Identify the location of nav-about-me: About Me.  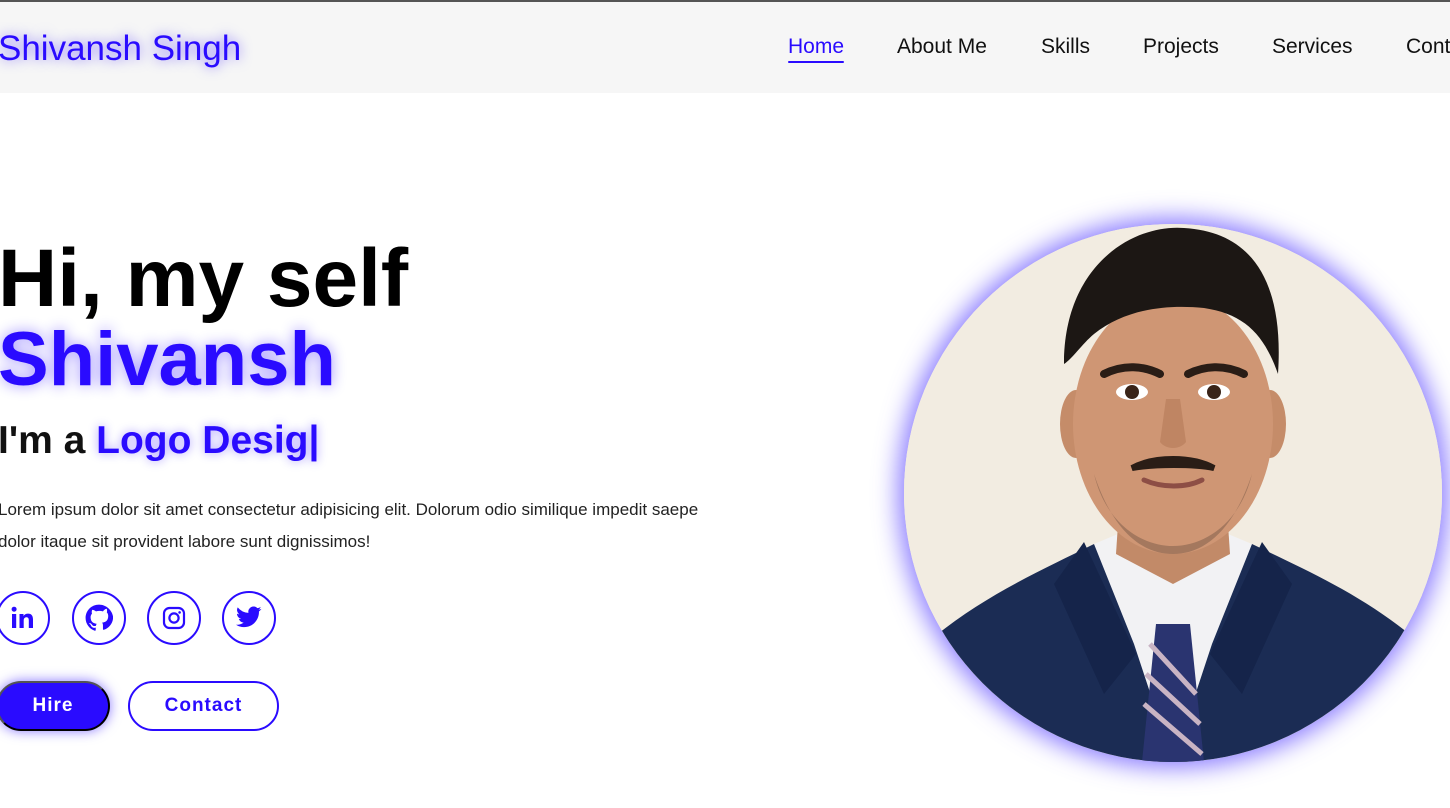
(942, 47).